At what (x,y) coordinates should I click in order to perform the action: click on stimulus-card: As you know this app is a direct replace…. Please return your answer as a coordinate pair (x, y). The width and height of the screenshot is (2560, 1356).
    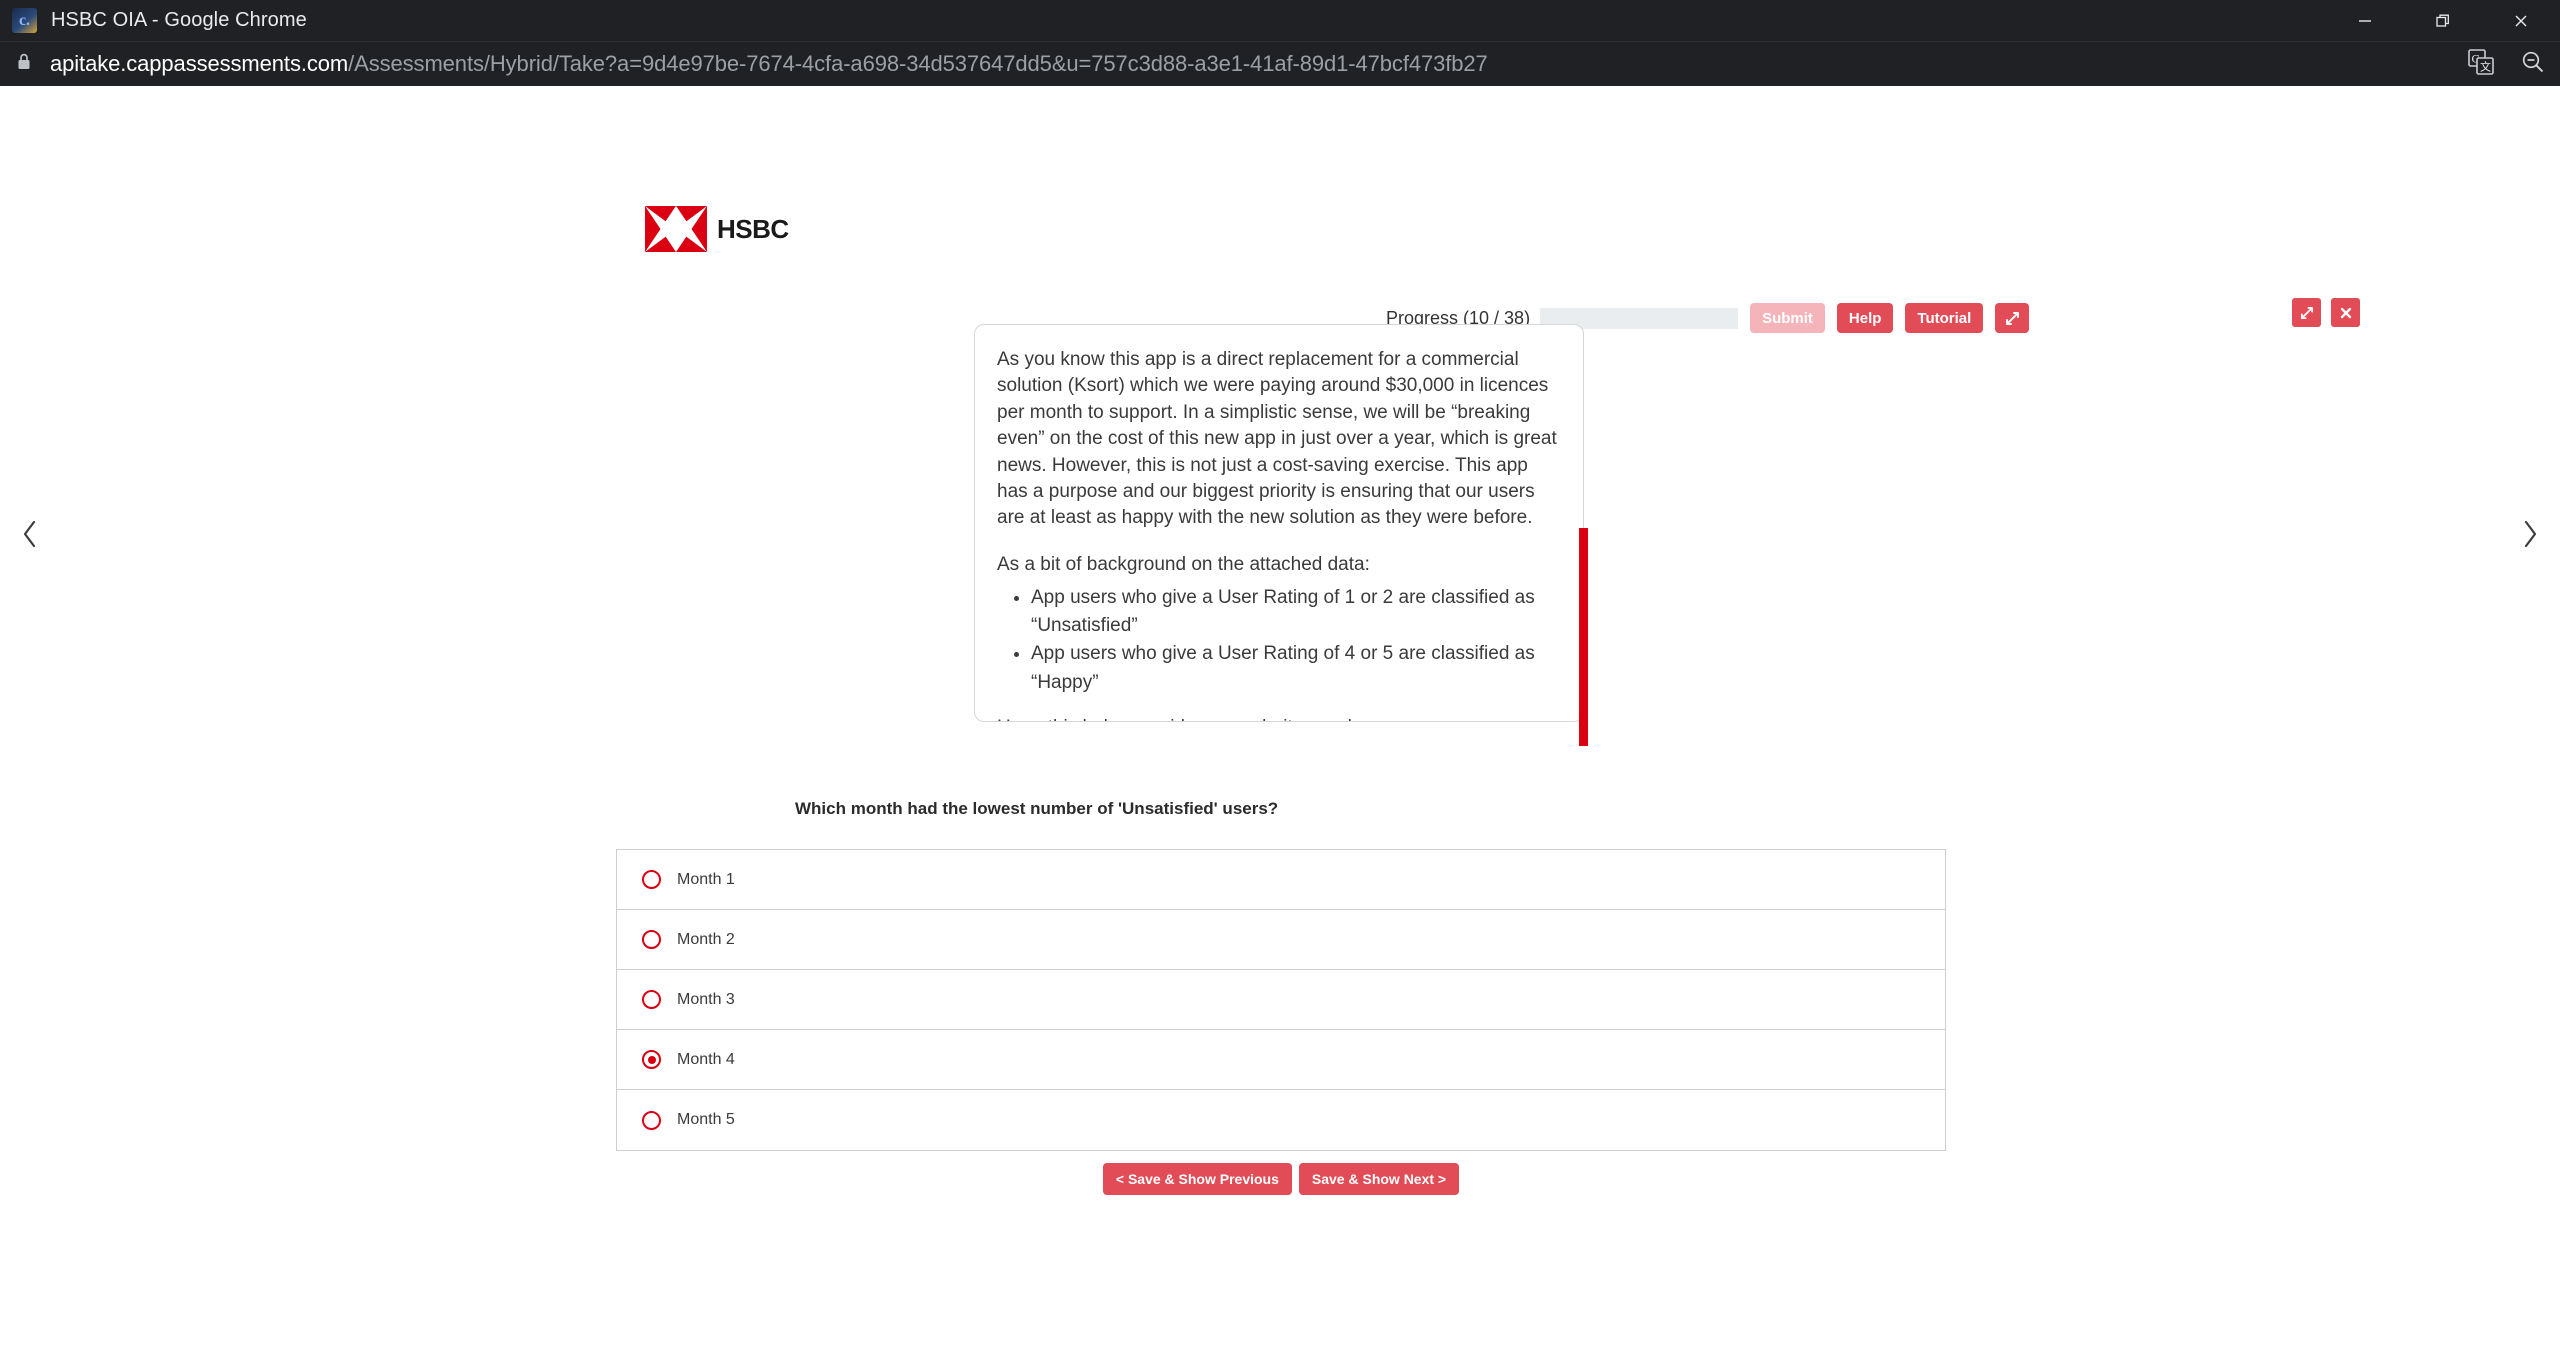
    Looking at the image, I should click on (1279, 523).